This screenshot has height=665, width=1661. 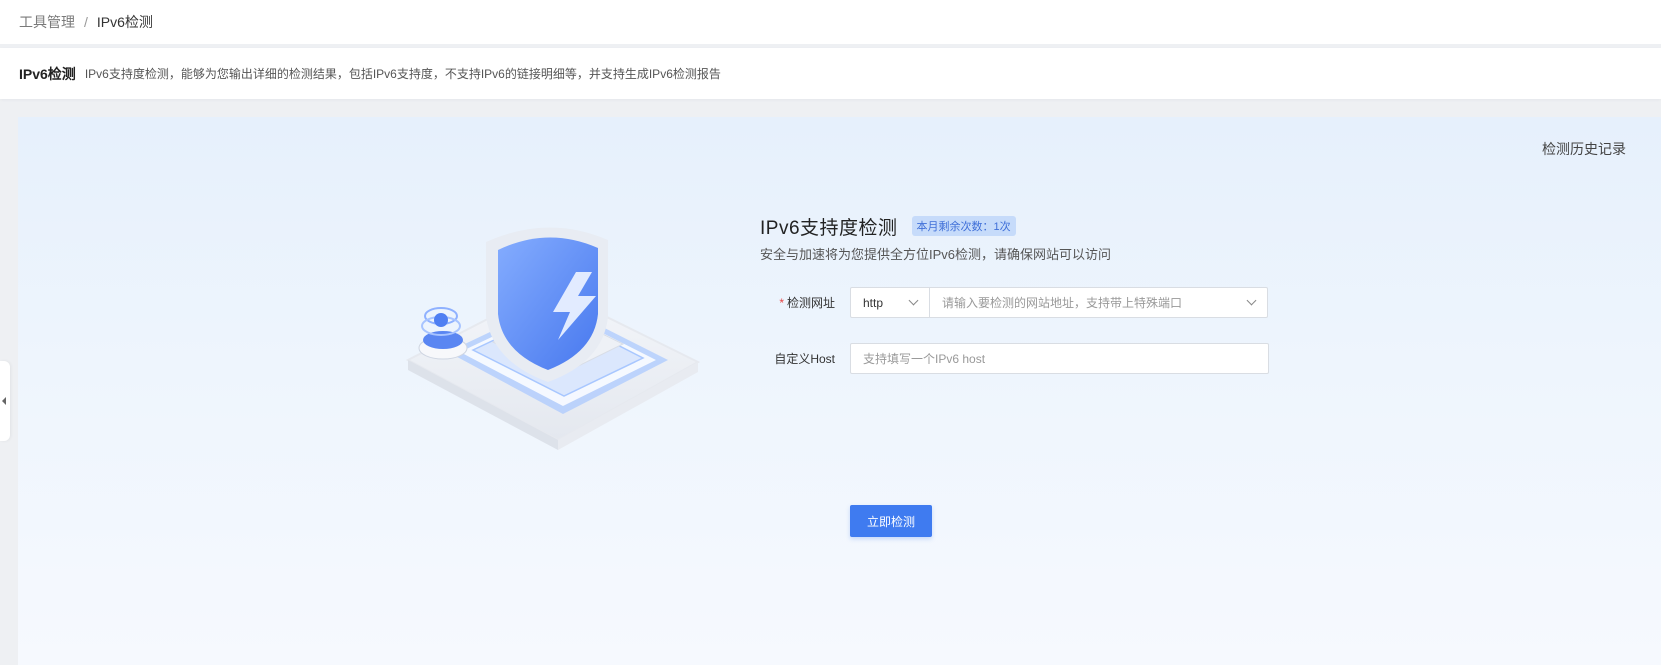 What do you see at coordinates (1059, 358) in the screenshot?
I see `host-input: 支持填写一个IPv6 host` at bounding box center [1059, 358].